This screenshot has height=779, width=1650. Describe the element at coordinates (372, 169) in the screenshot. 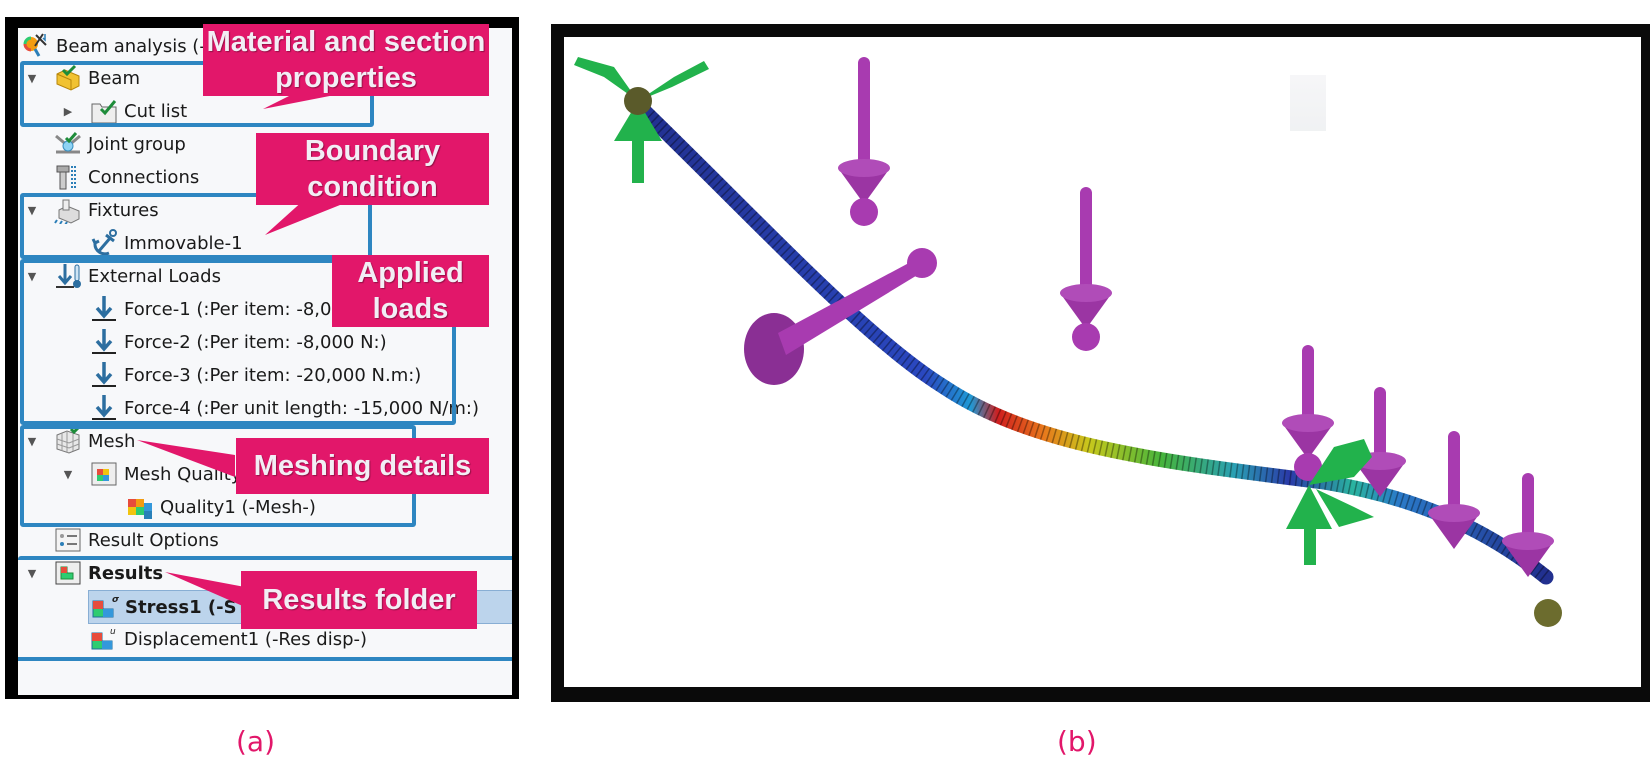

I see `callout-boundary-condition: Boundary condition` at that location.